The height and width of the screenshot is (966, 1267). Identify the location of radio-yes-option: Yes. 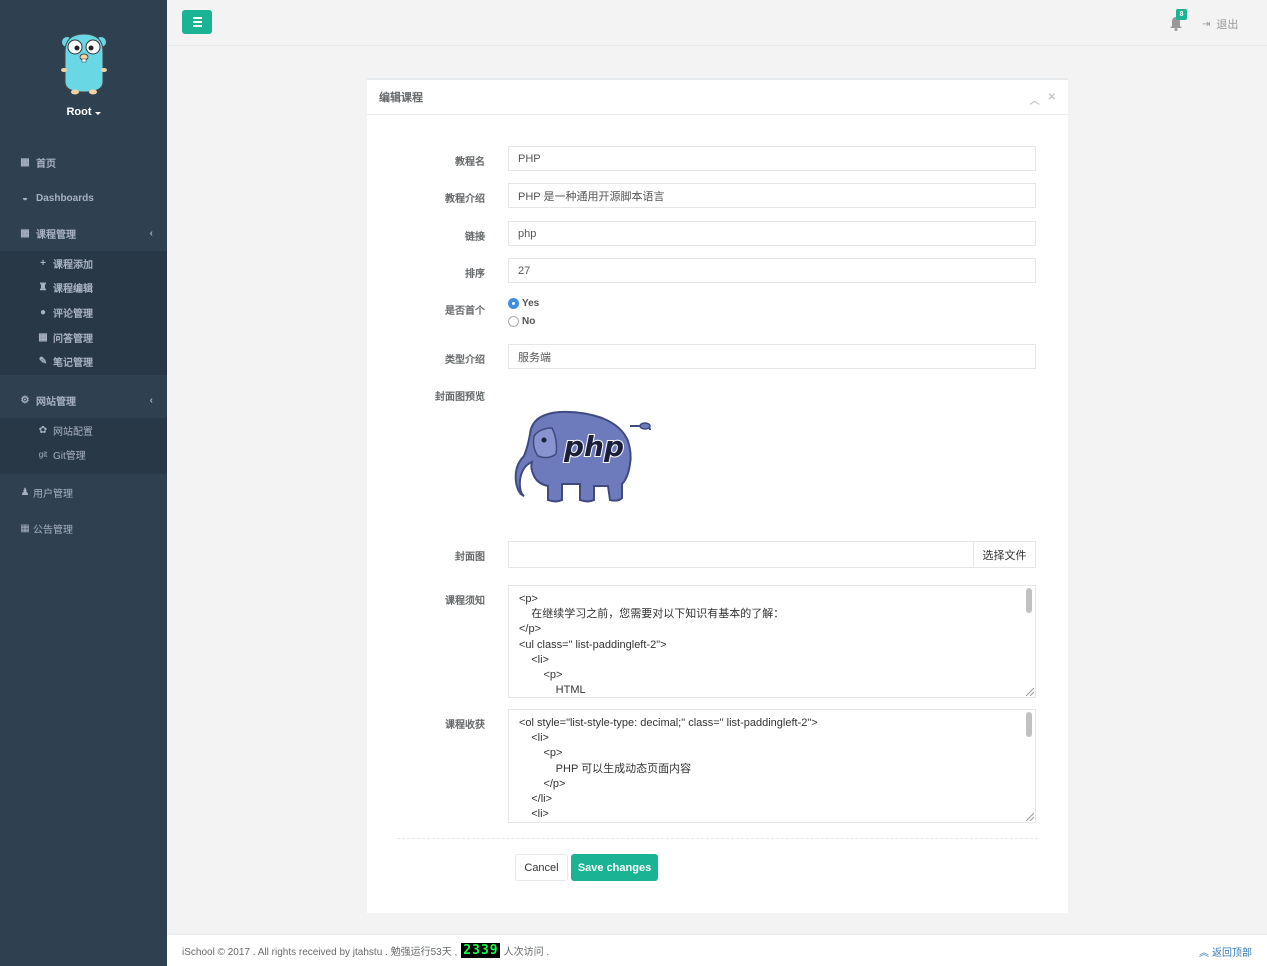
(523, 303).